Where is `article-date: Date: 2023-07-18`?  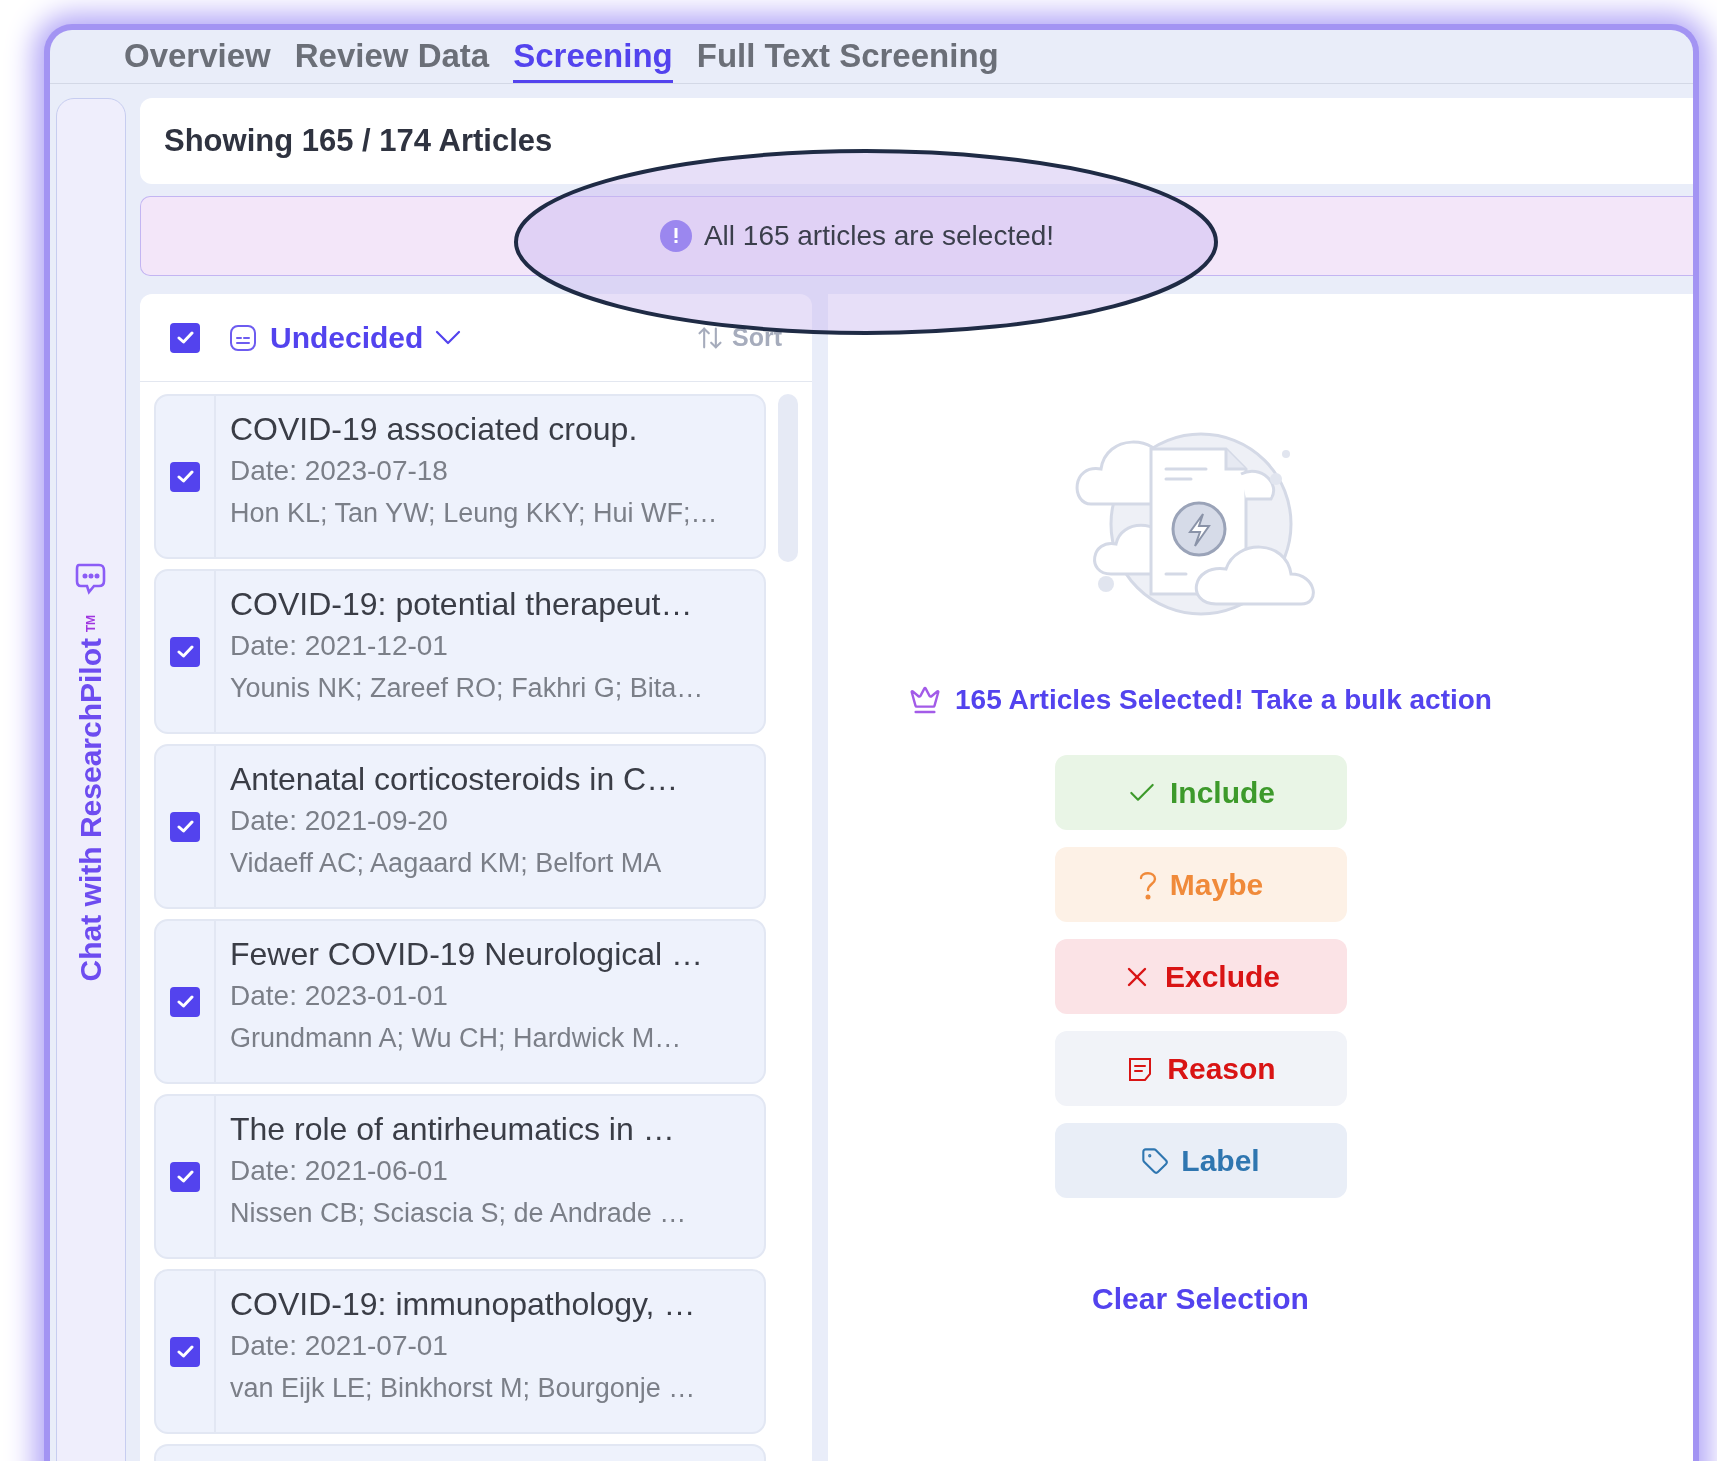 article-date: Date: 2023-07-18 is located at coordinates (339, 471).